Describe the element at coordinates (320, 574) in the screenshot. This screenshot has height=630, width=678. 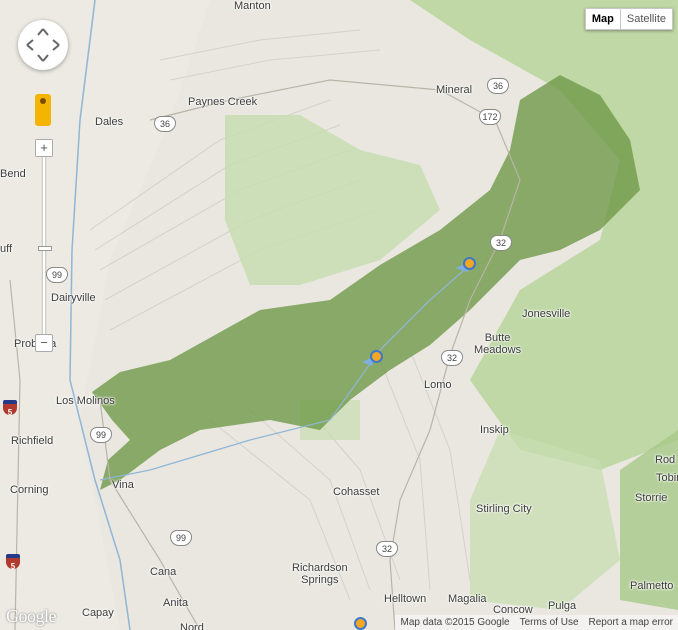
I see `place-label-richardson-springs: Richardson Springs` at that location.